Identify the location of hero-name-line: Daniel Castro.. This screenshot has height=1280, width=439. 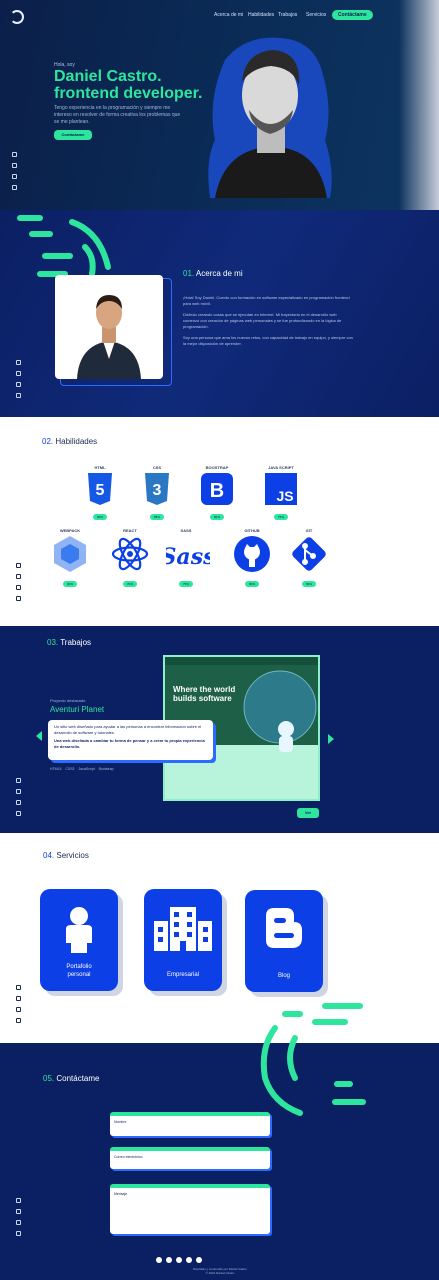
(108, 76).